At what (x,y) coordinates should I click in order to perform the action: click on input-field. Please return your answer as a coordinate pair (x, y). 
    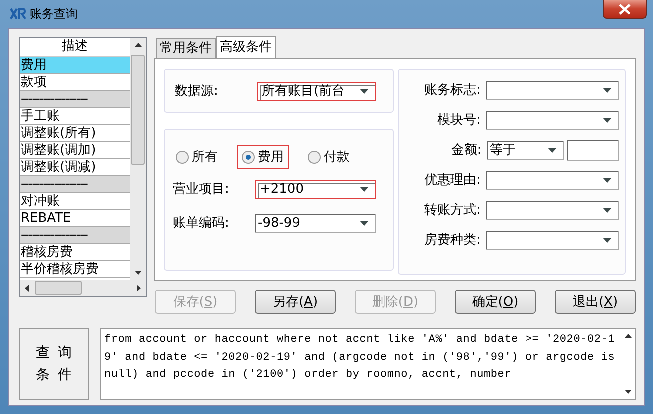
    Looking at the image, I should click on (592, 150).